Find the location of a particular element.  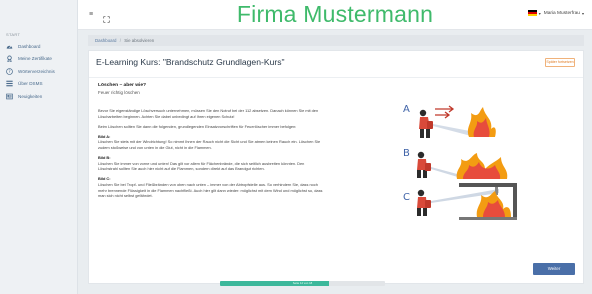

progress-bar: Seite 12 von 18 is located at coordinates (302, 283).